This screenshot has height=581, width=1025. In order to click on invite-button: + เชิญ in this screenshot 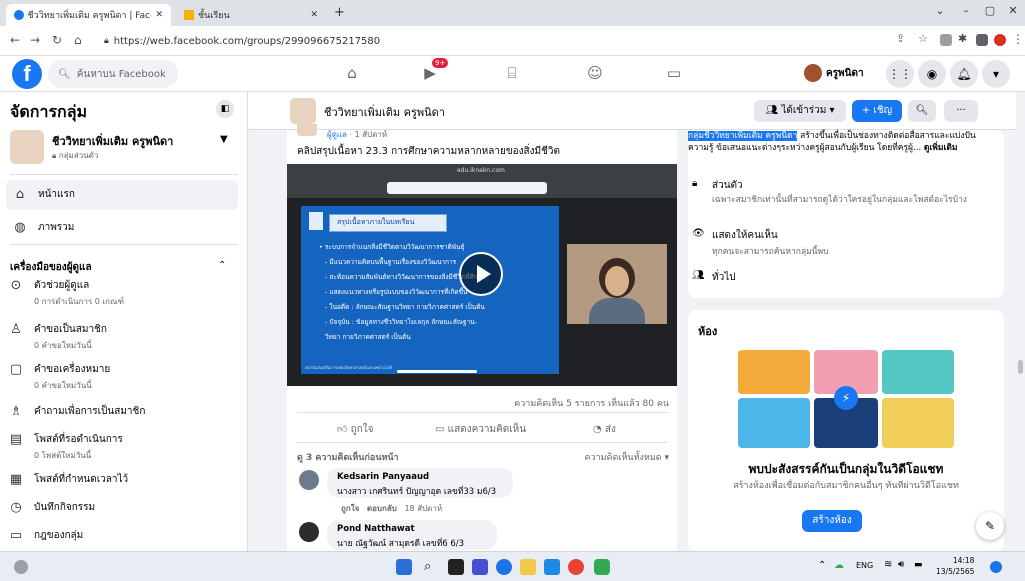, I will do `click(877, 111)`.